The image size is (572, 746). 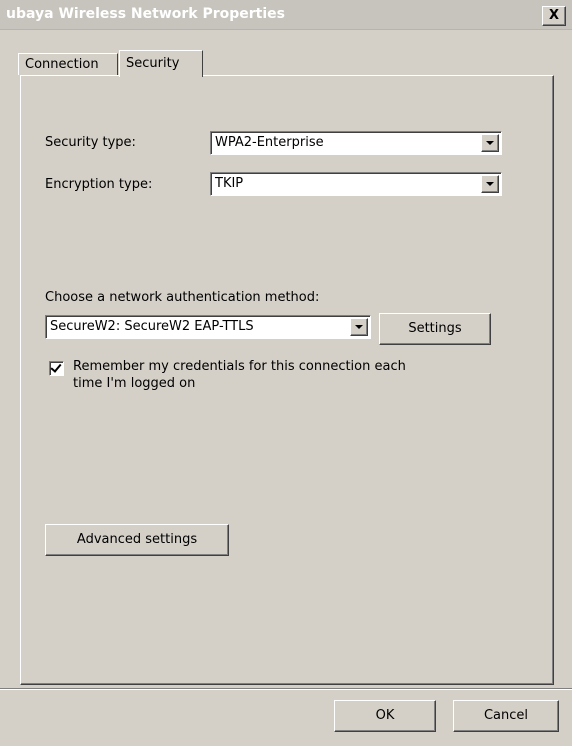 What do you see at coordinates (90, 142) in the screenshot?
I see `security-type-label: Security type:` at bounding box center [90, 142].